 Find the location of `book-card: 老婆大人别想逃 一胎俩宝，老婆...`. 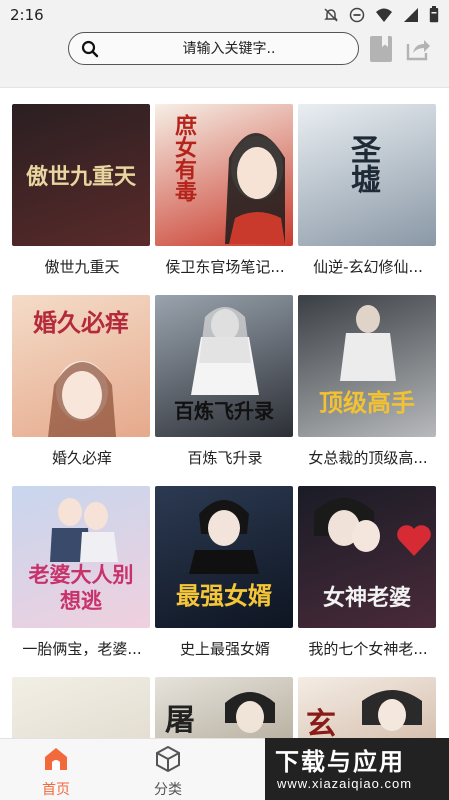

book-card: 老婆大人别想逃 一胎俩宝，老婆... is located at coordinates (82, 572).